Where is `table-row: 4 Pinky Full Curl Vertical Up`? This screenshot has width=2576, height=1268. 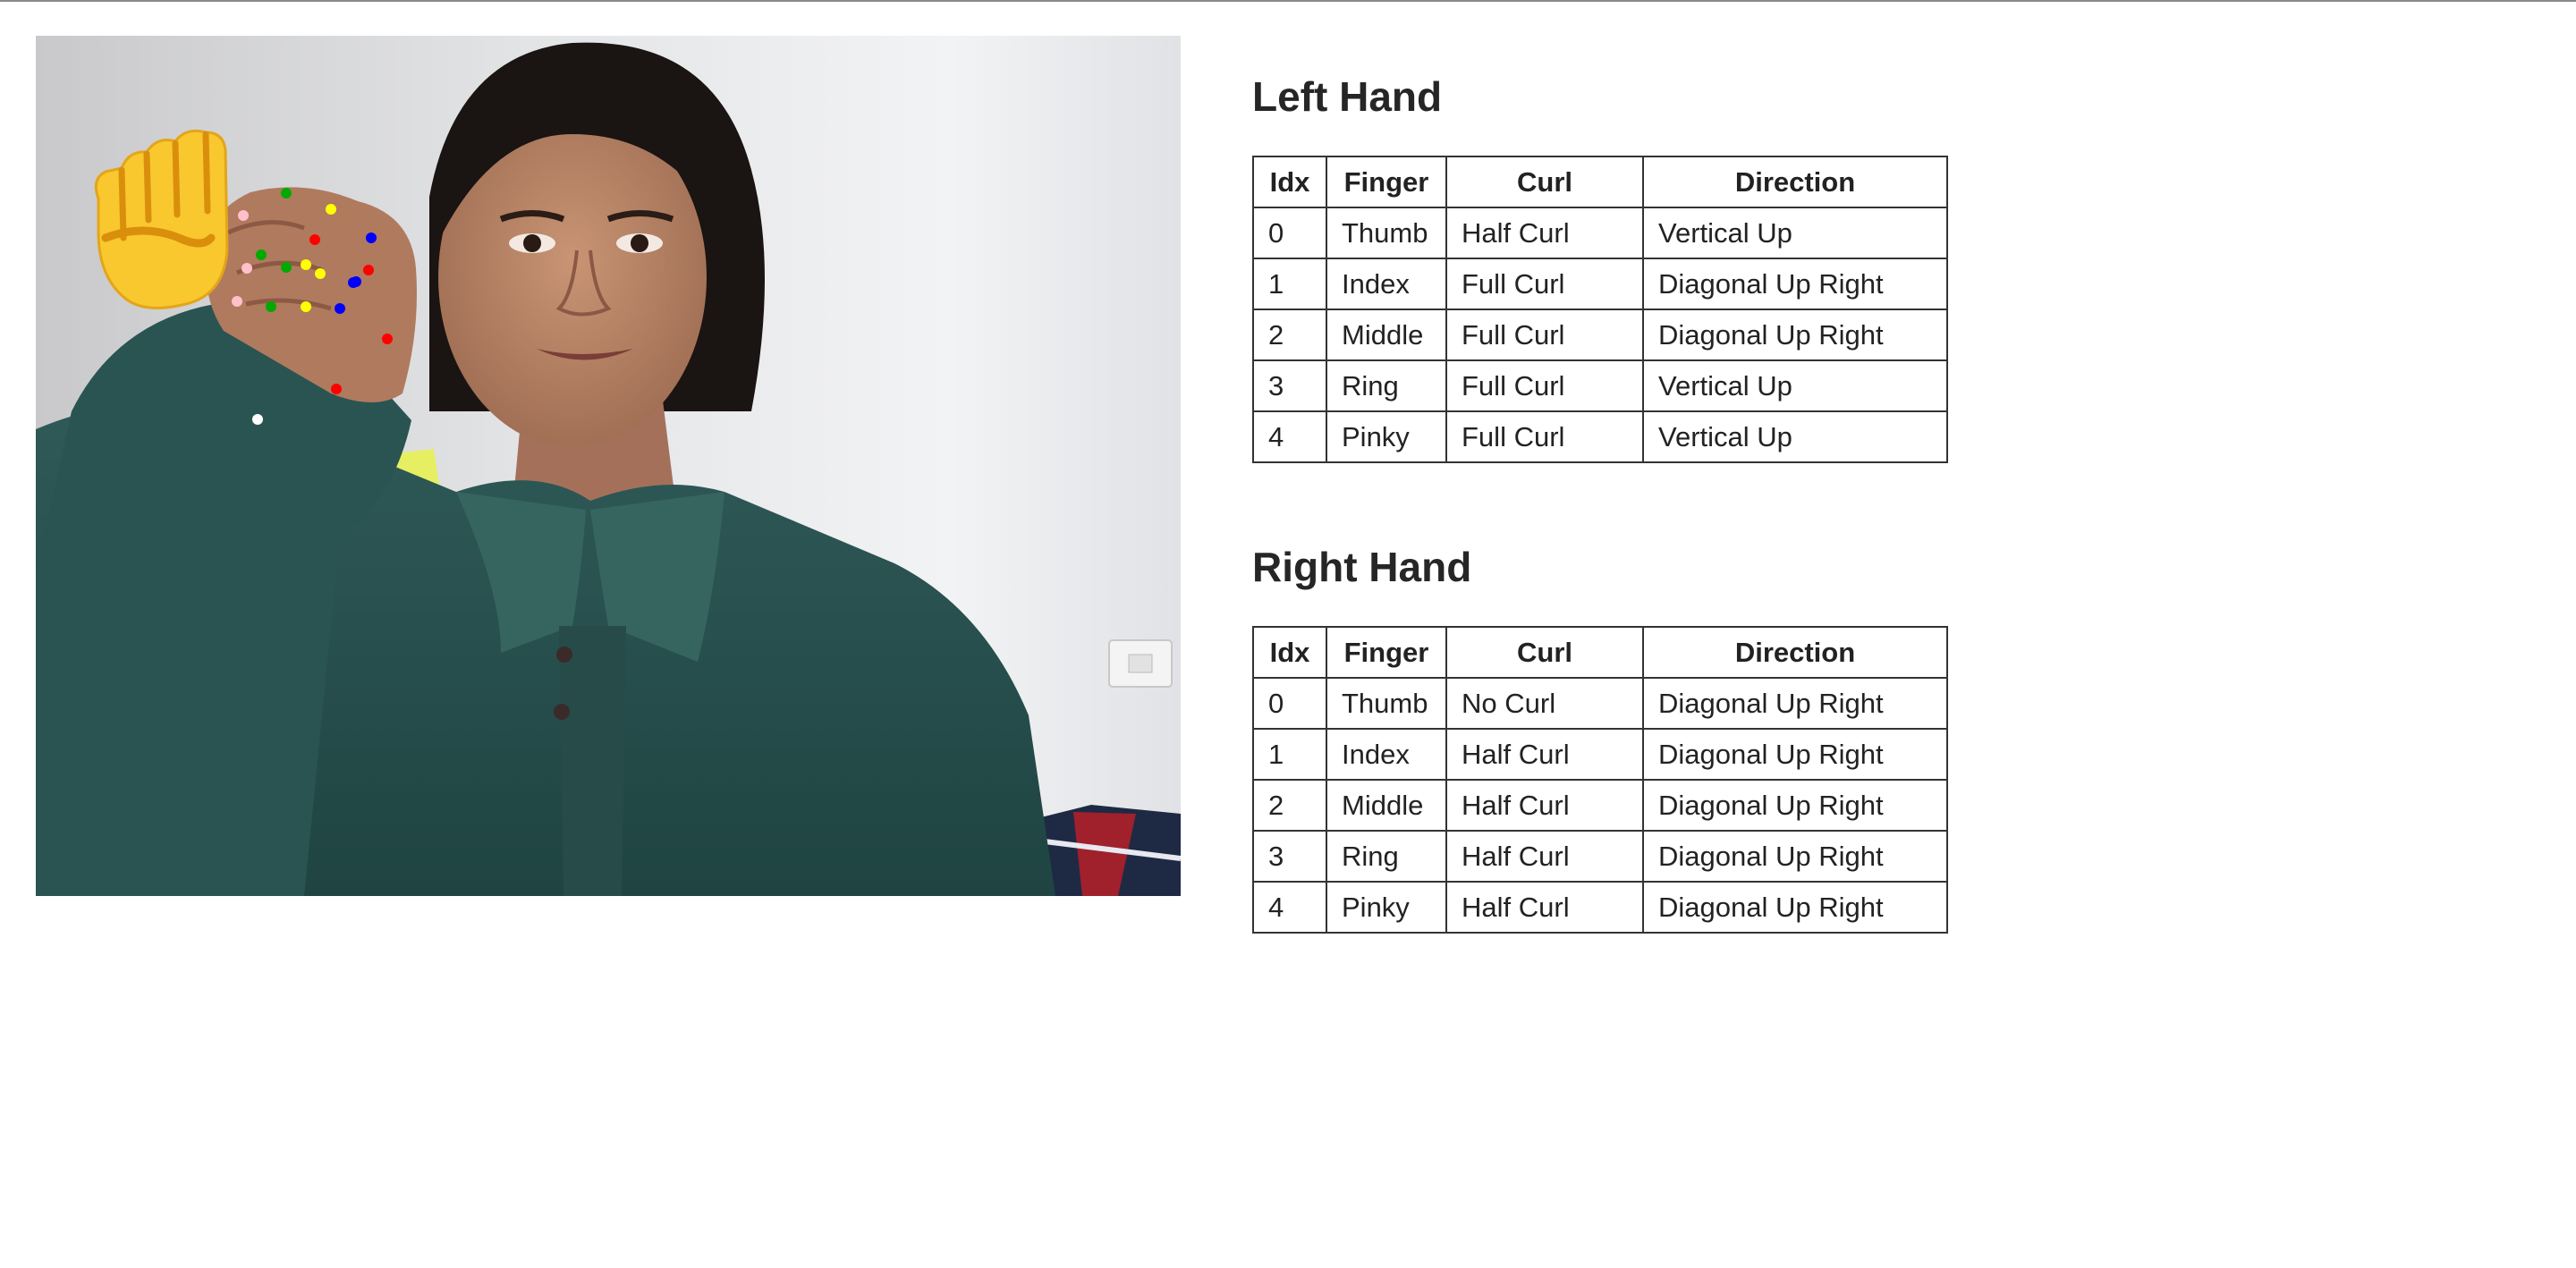 table-row: 4 Pinky Full Curl Vertical Up is located at coordinates (1600, 436).